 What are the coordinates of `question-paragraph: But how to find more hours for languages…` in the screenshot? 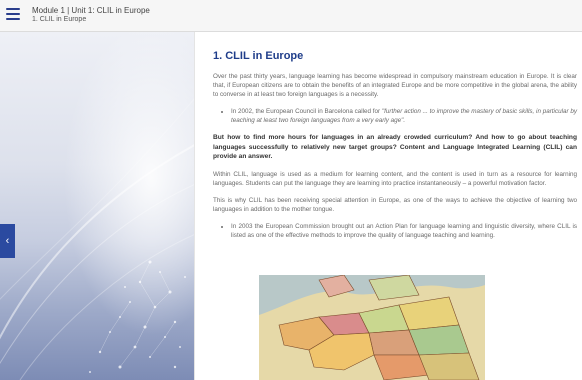 It's located at (395, 147).